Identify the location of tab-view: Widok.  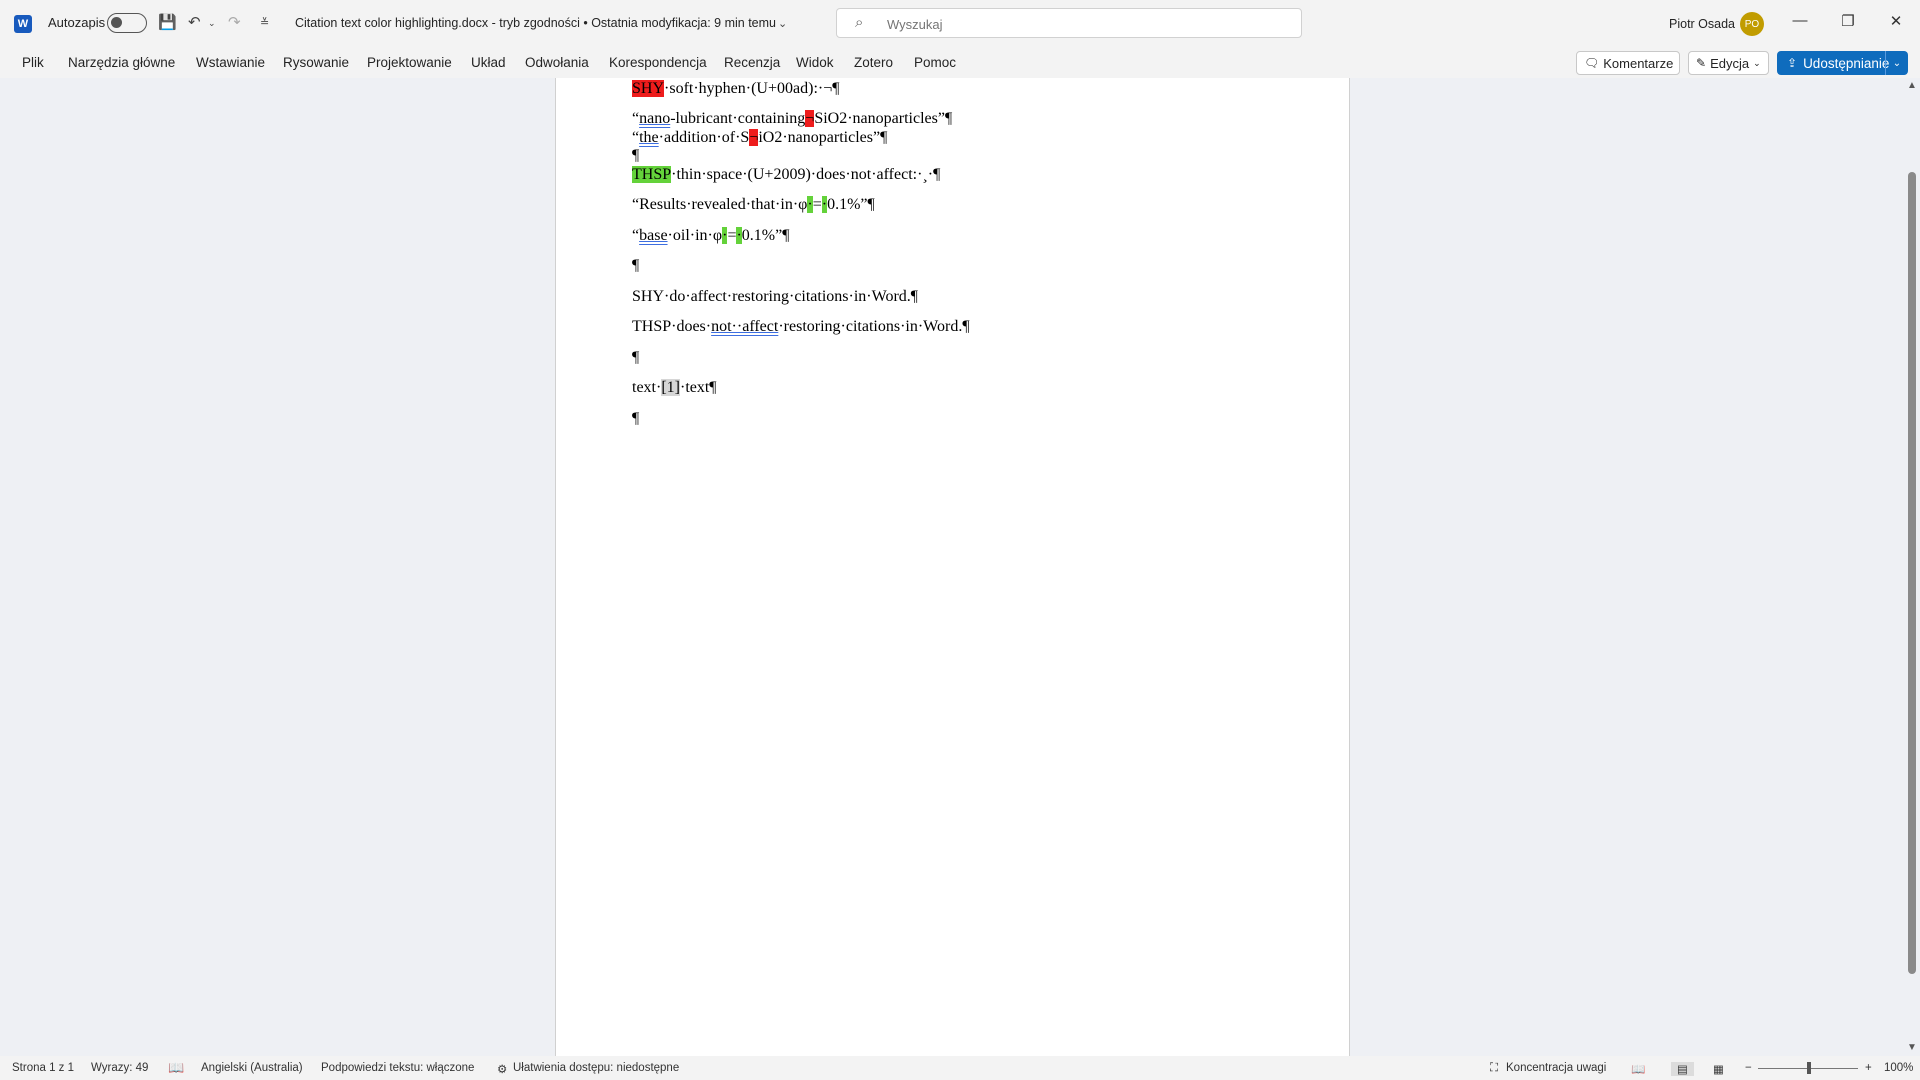
(815, 62).